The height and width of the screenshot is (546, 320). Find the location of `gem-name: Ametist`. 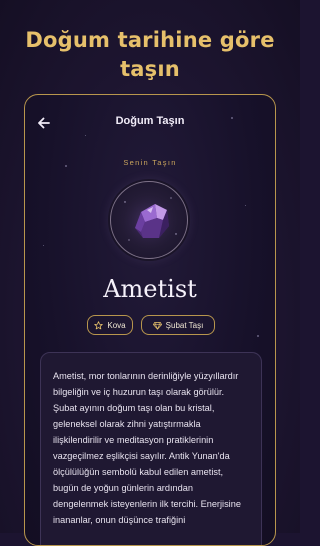

gem-name: Ametist is located at coordinates (150, 289).